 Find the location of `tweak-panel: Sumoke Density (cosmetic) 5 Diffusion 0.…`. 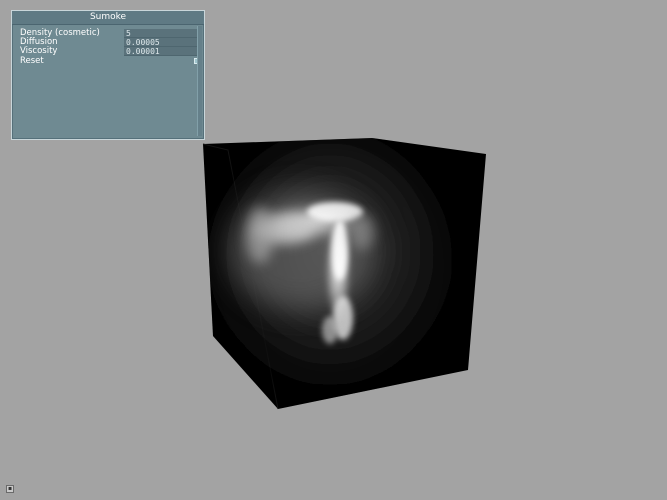

tweak-panel: Sumoke Density (cosmetic) 5 Diffusion 0.… is located at coordinates (108, 75).